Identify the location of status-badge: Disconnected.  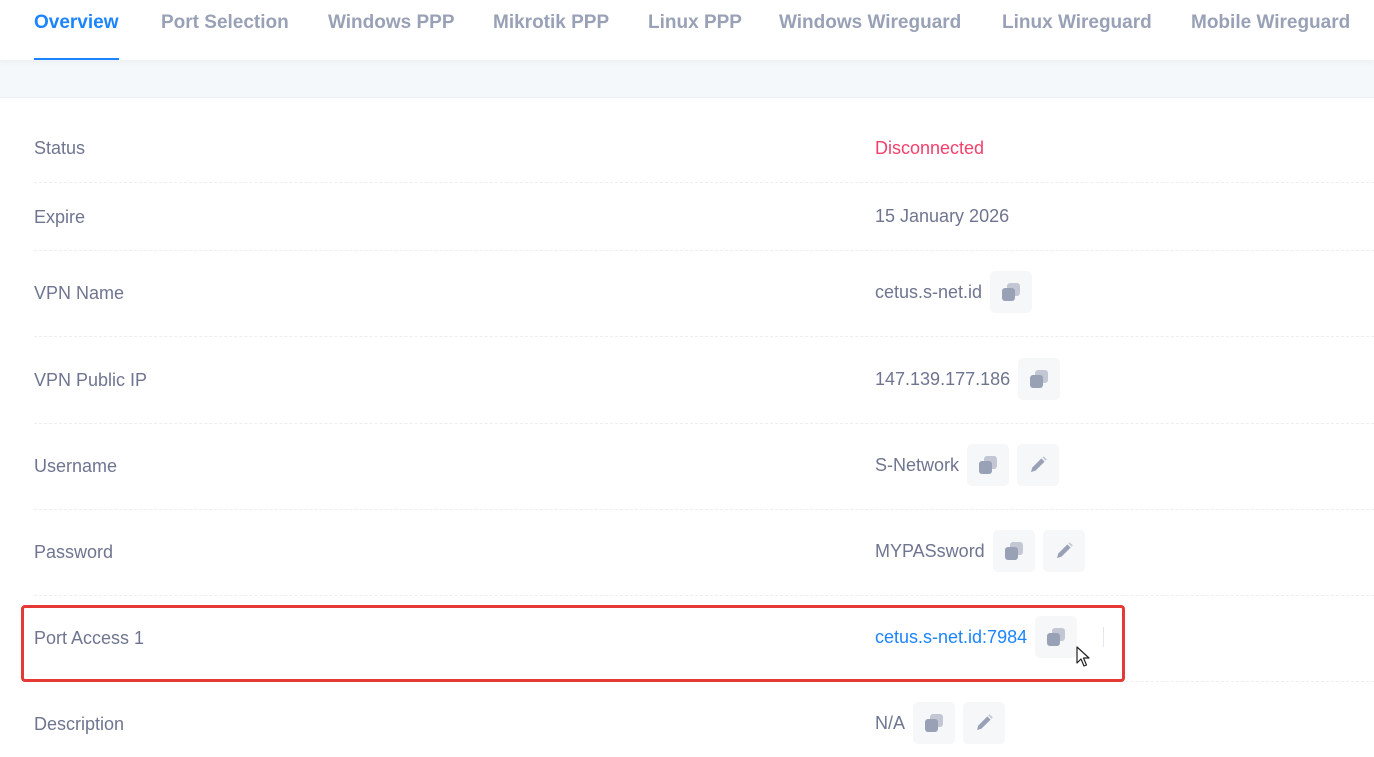
(930, 148).